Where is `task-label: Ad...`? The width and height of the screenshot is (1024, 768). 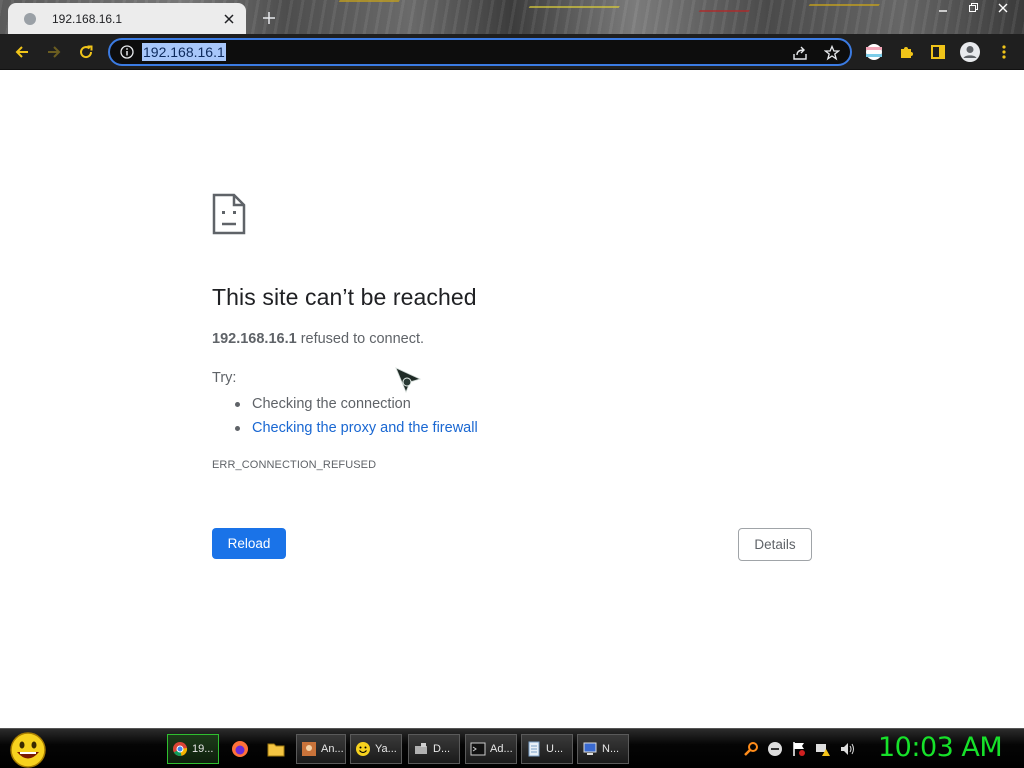 task-label: Ad... is located at coordinates (501, 749).